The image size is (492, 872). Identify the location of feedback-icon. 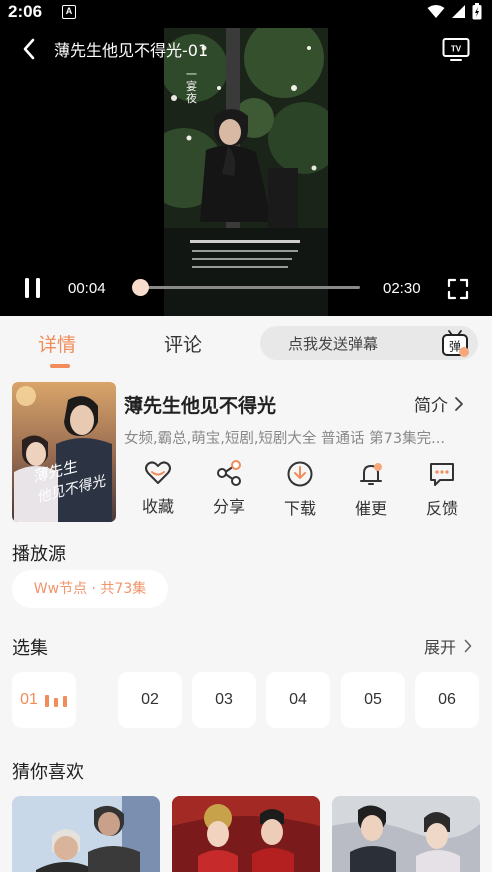
(442, 474).